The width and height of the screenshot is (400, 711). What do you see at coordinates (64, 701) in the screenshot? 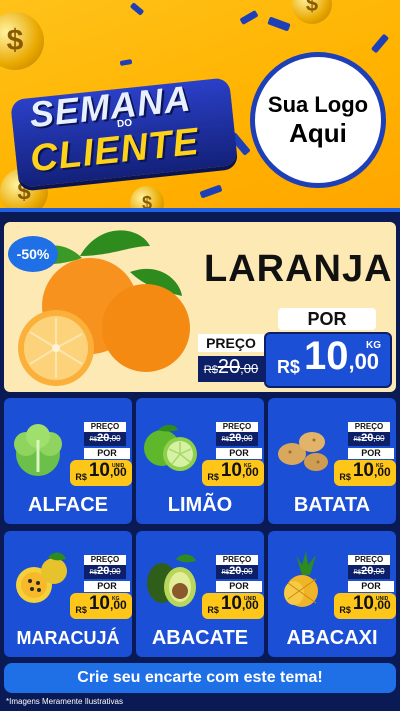
I see `disclaimer-text: *Imagens Meramente Ilustrativas` at bounding box center [64, 701].